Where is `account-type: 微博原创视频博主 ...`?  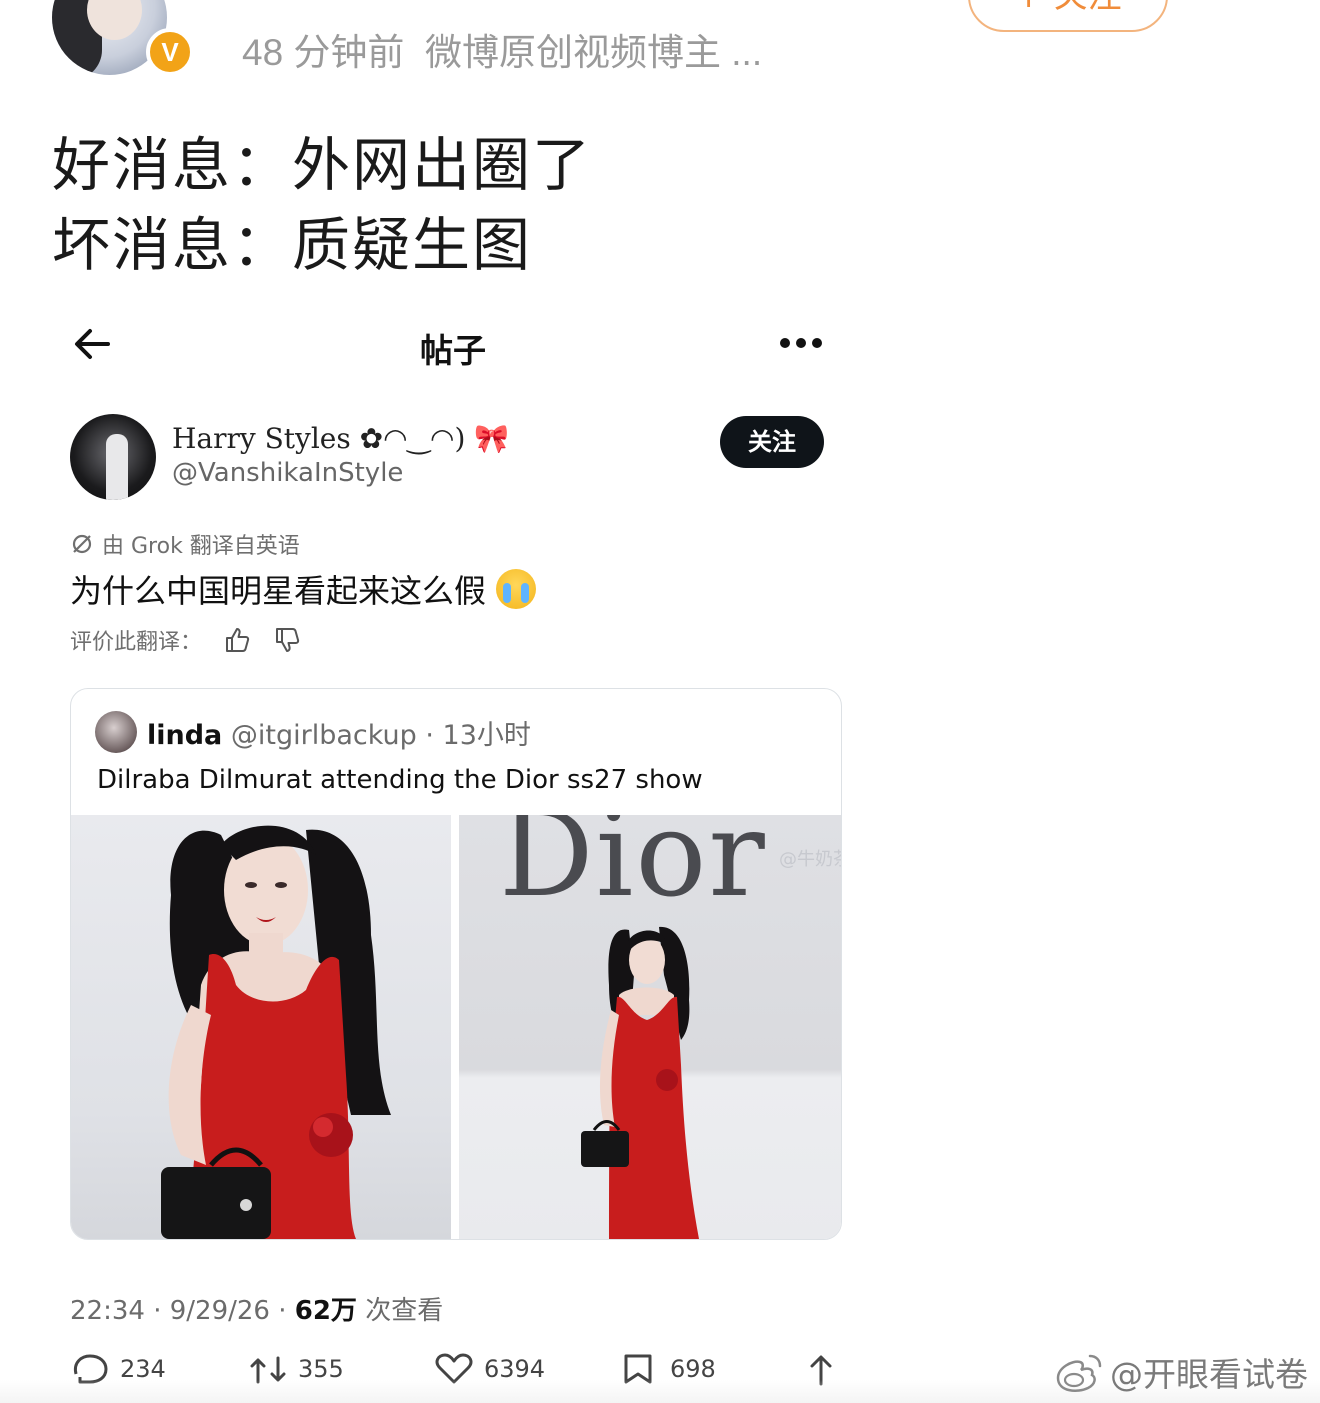 account-type: 微博原创视频博主 ... is located at coordinates (594, 52).